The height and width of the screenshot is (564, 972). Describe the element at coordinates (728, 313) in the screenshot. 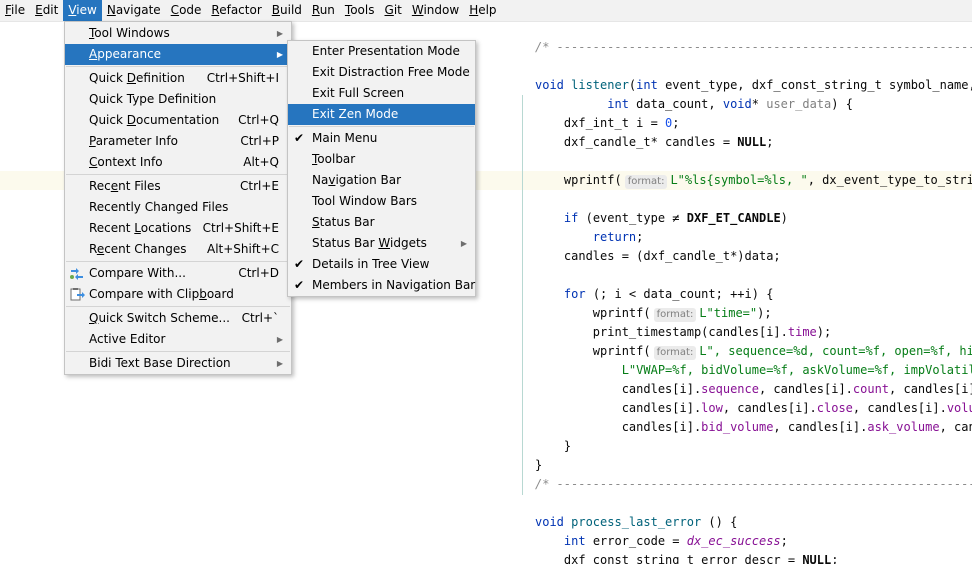

I see `code-token: L"time="` at that location.